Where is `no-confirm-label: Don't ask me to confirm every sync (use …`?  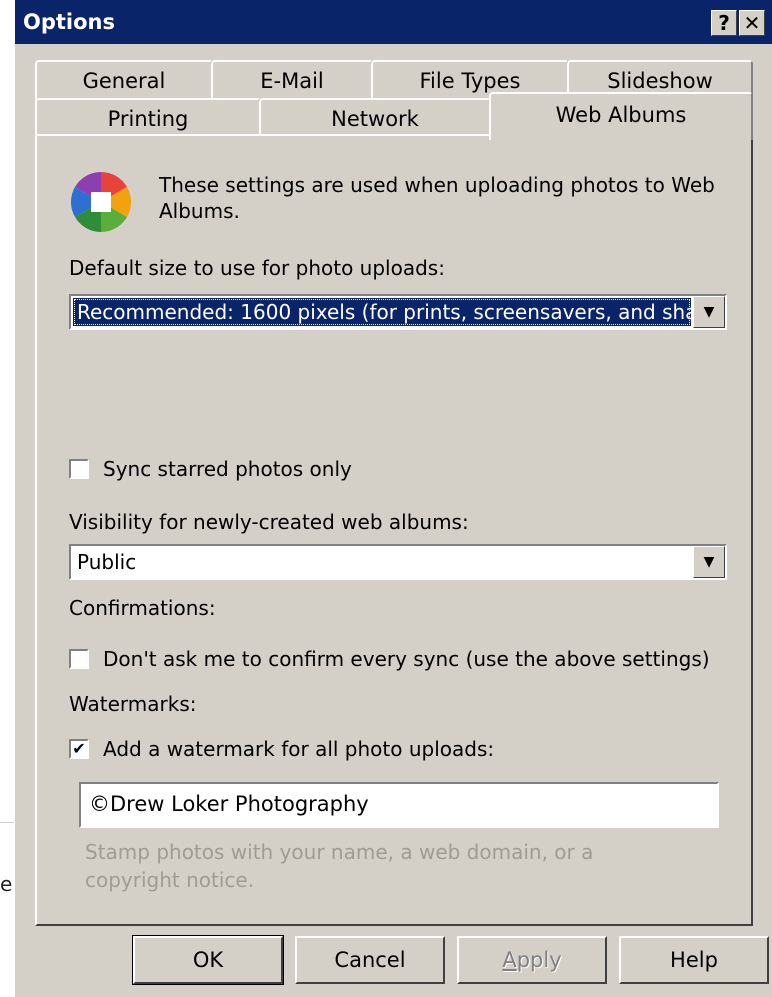
no-confirm-label: Don't ask me to confirm every sync (use … is located at coordinates (406, 659).